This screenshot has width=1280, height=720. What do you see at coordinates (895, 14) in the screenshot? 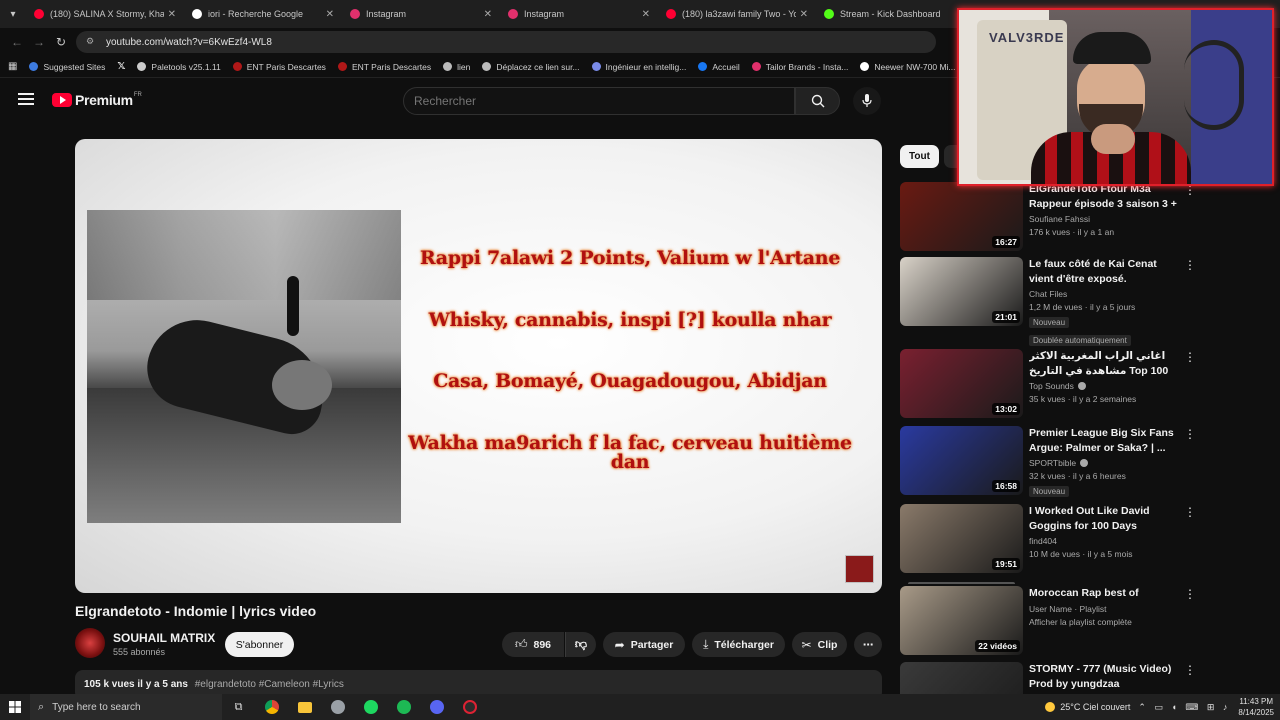
I see `browser-tab: Stream - Kick Dashboard` at bounding box center [895, 14].